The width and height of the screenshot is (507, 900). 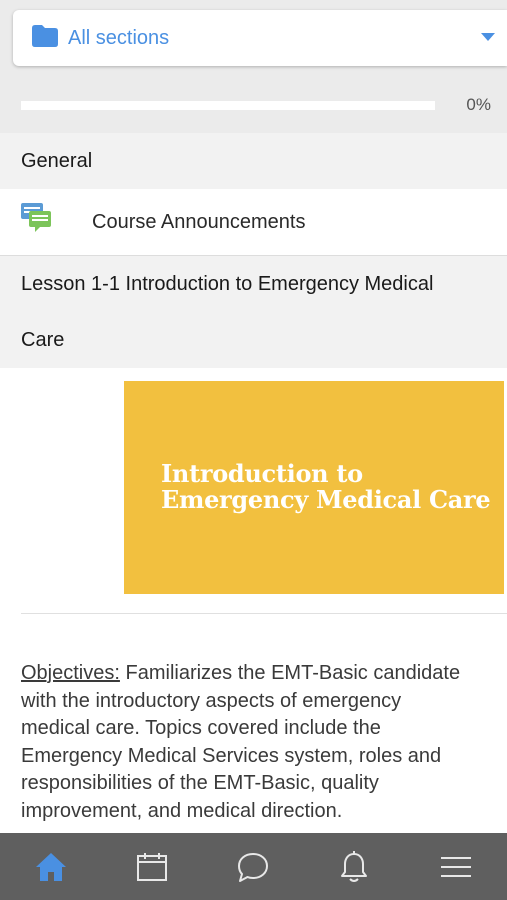 I want to click on forum-icon, so click(x=36, y=217).